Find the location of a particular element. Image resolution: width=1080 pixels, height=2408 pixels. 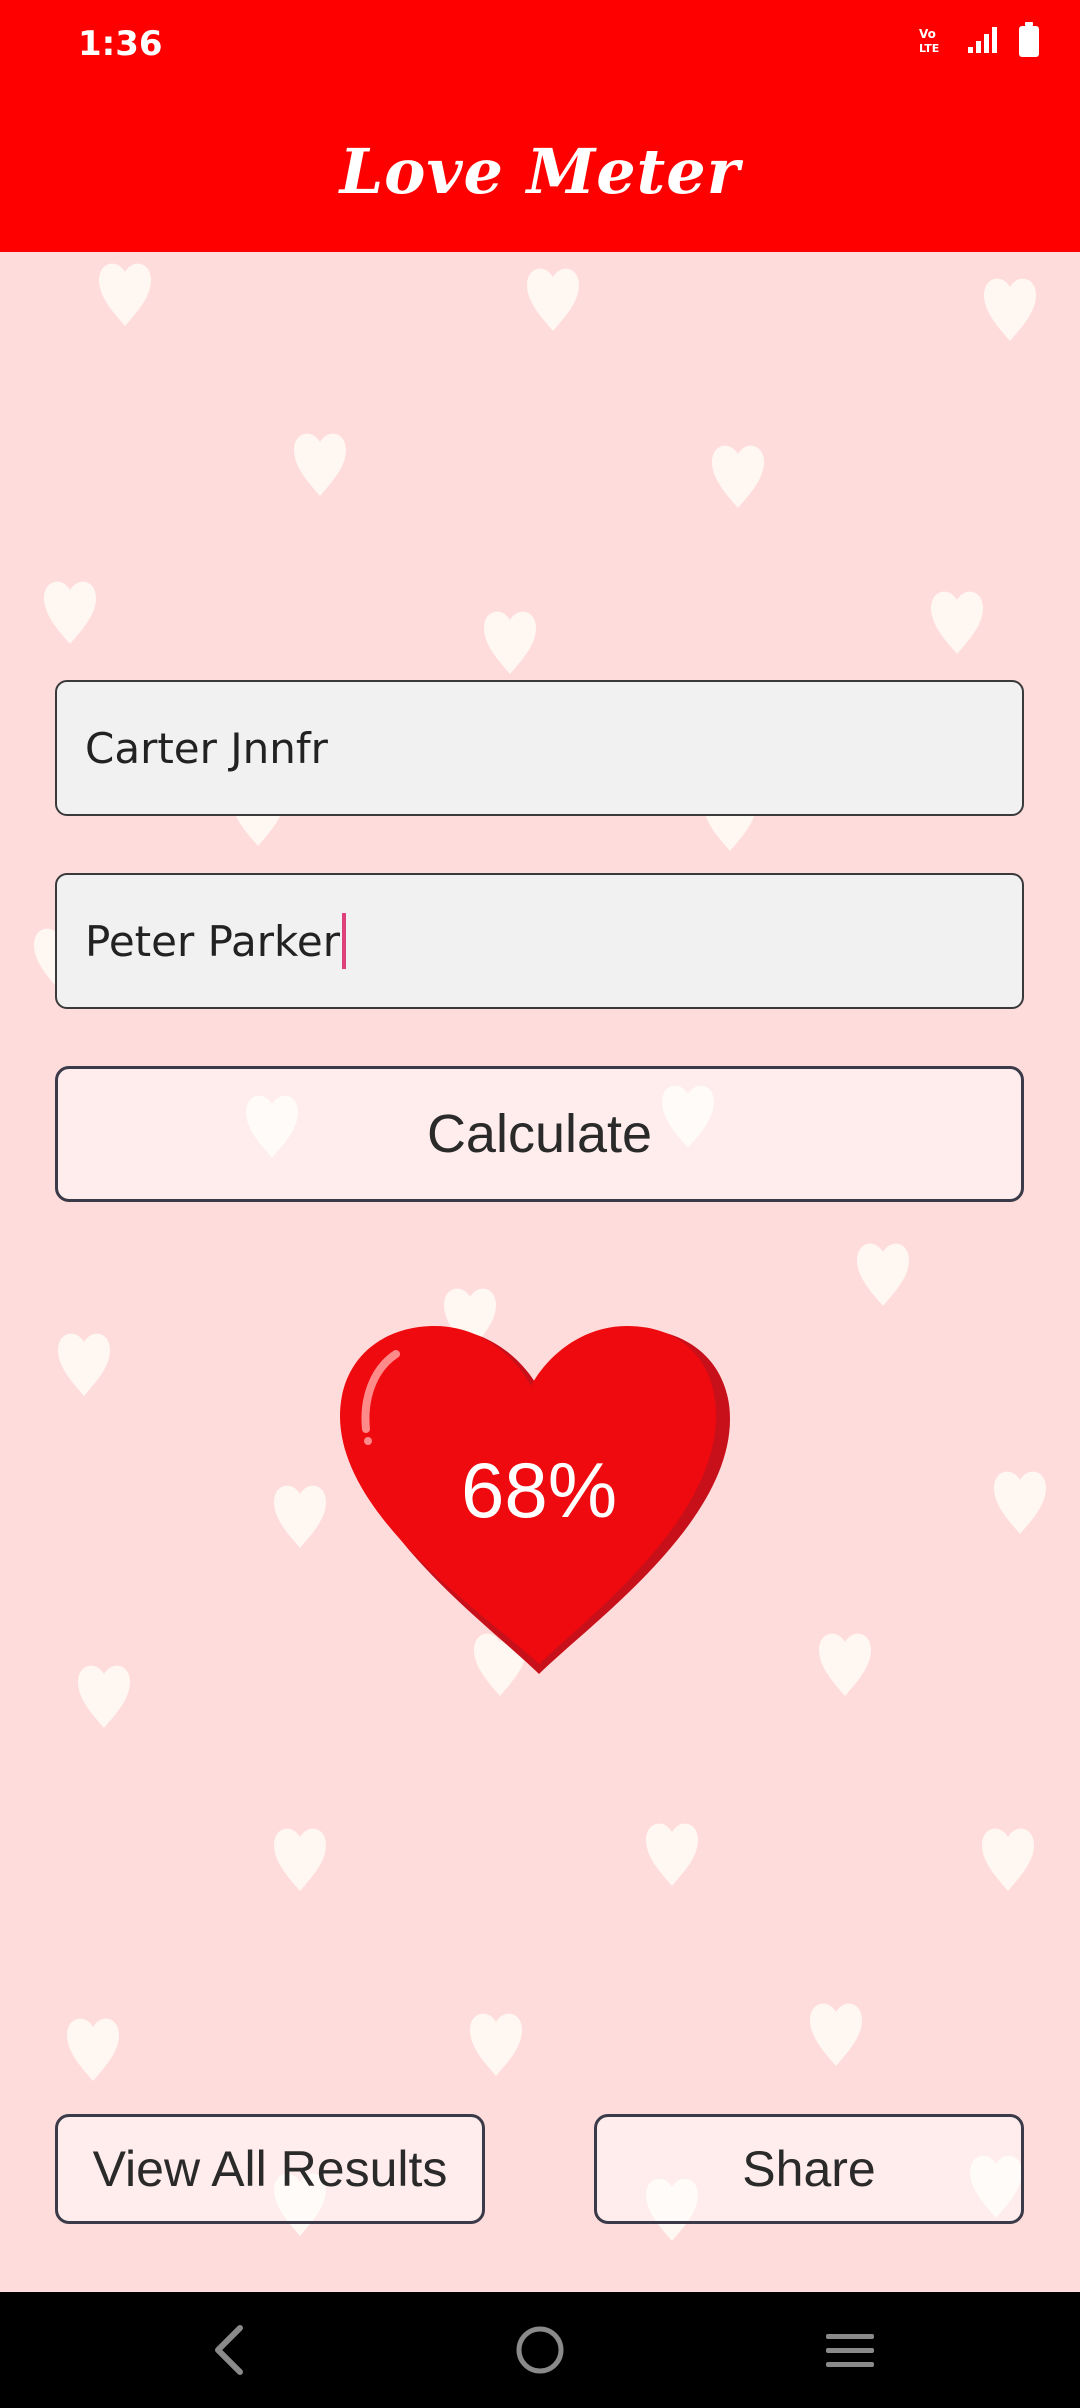

battery-icon is located at coordinates (1029, 39).